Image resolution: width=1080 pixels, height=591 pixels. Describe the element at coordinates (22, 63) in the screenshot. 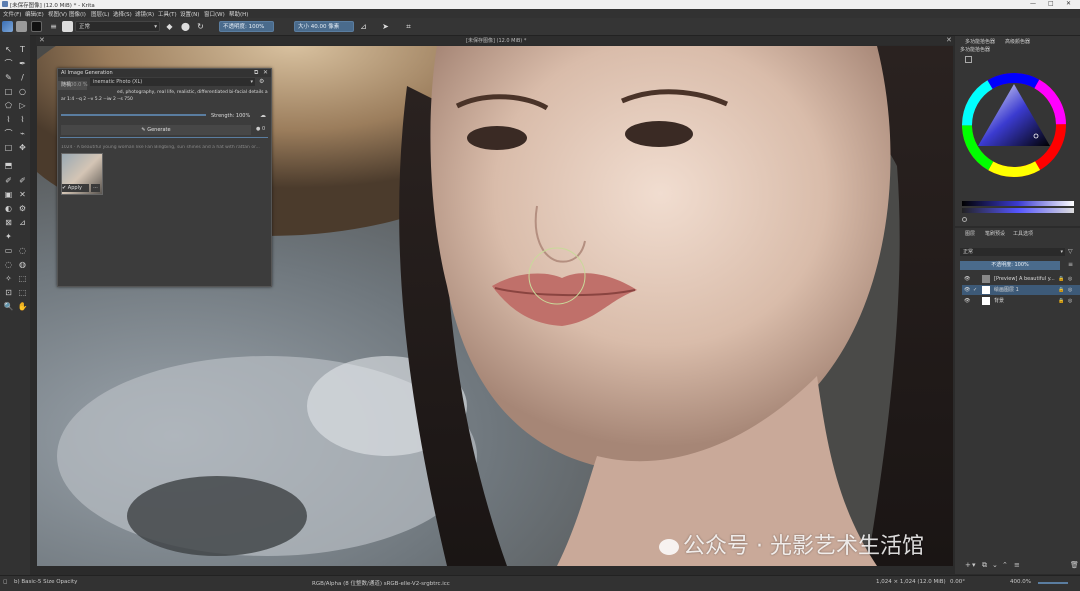

I see `bezier-tool-icon: ✒` at that location.